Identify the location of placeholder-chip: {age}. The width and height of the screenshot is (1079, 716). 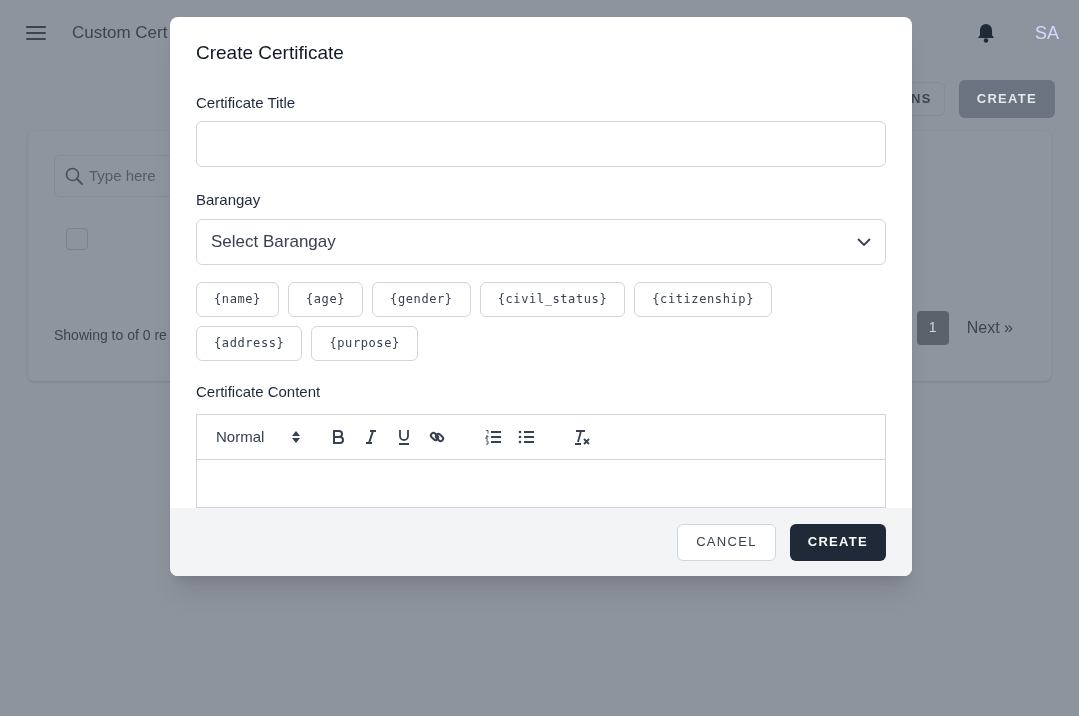
(325, 299).